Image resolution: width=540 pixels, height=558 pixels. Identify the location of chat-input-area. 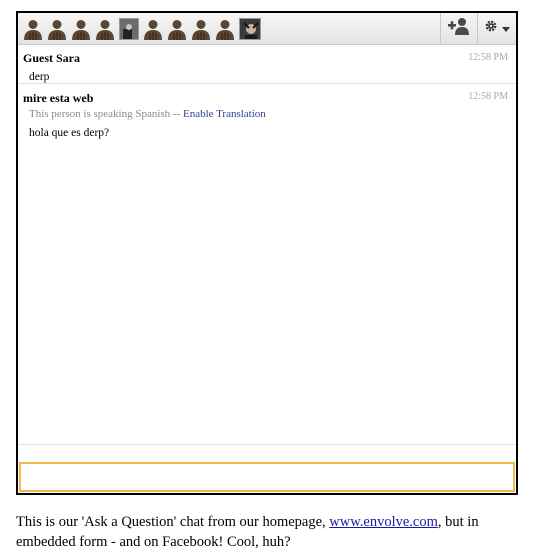
(267, 468).